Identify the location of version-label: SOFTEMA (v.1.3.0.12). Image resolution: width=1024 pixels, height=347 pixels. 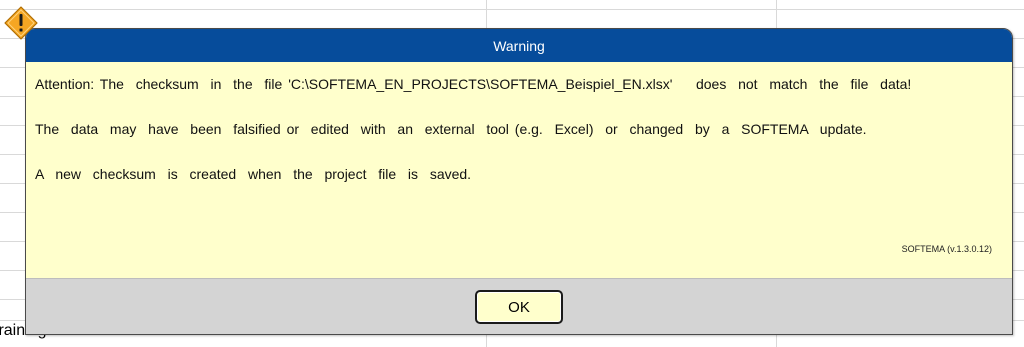
(946, 249).